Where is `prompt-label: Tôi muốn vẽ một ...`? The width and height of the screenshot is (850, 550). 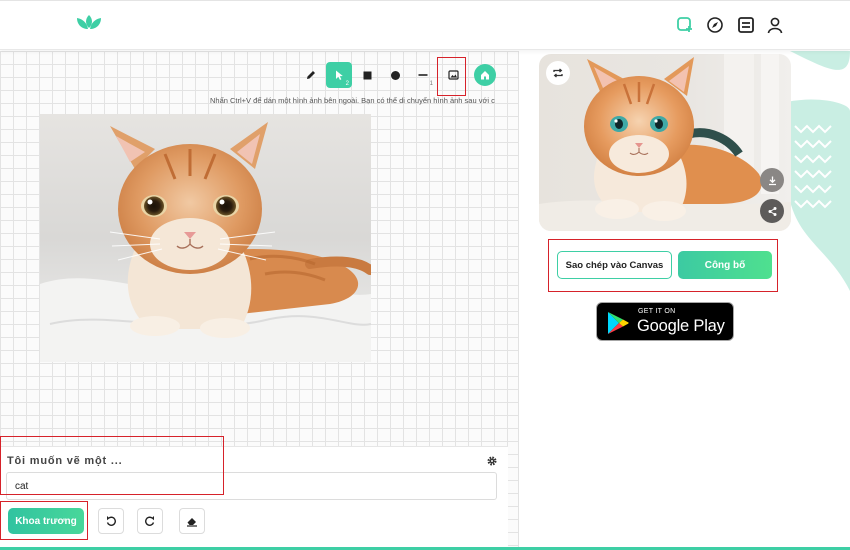
prompt-label: Tôi muốn vẽ một ... is located at coordinates (65, 461).